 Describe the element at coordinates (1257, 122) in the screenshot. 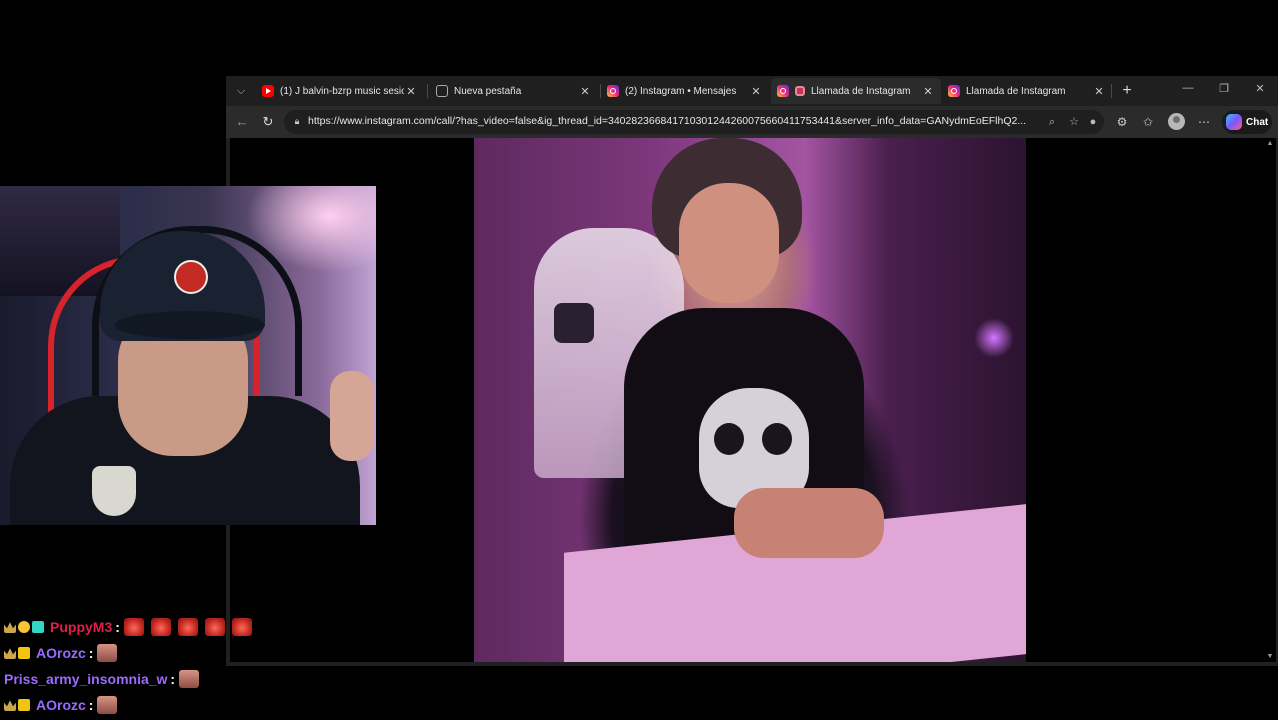

I see `chat-button-label: Chat` at that location.